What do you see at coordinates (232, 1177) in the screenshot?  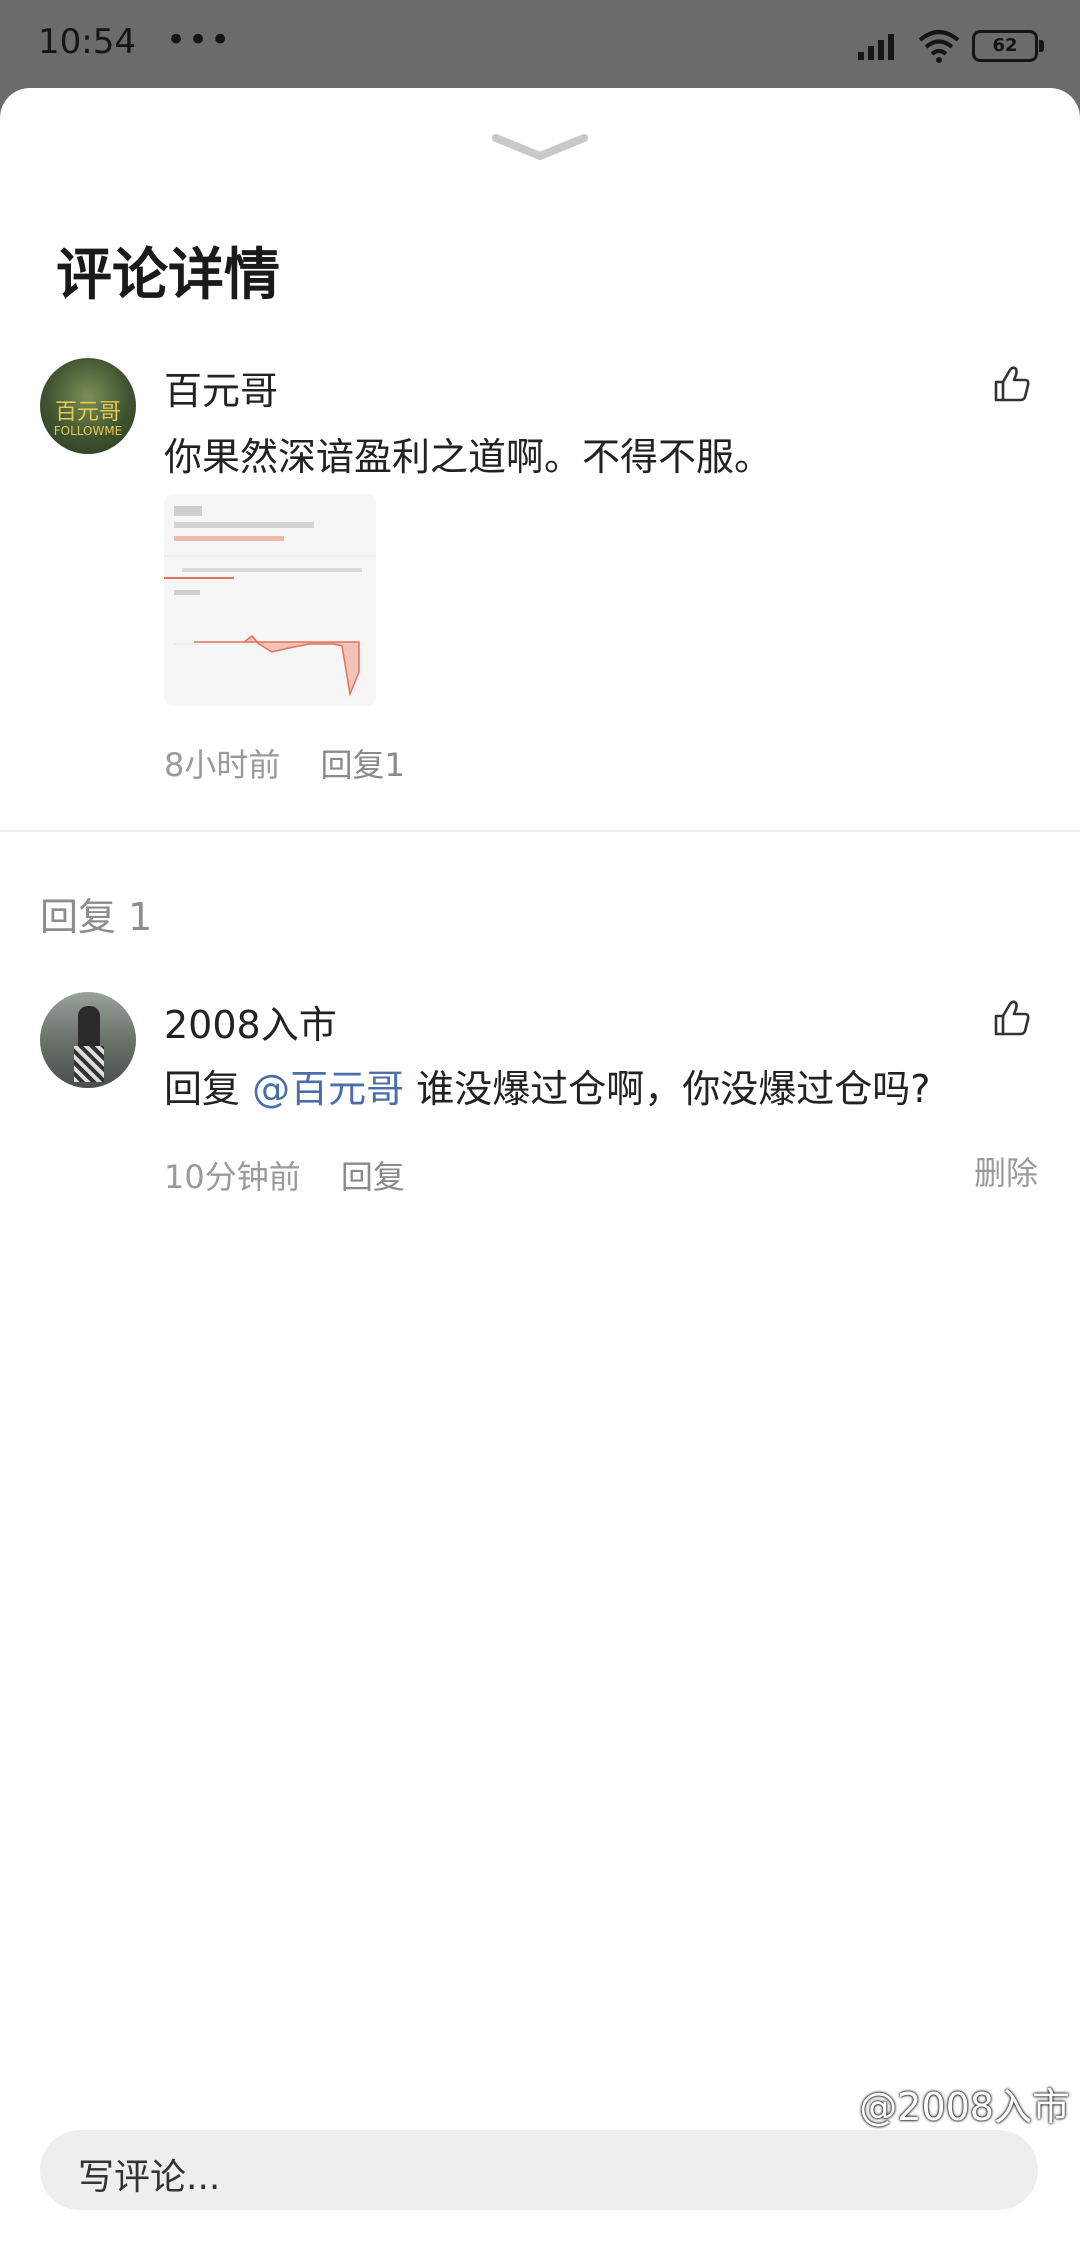 I see `reply-time: 10分钟前` at bounding box center [232, 1177].